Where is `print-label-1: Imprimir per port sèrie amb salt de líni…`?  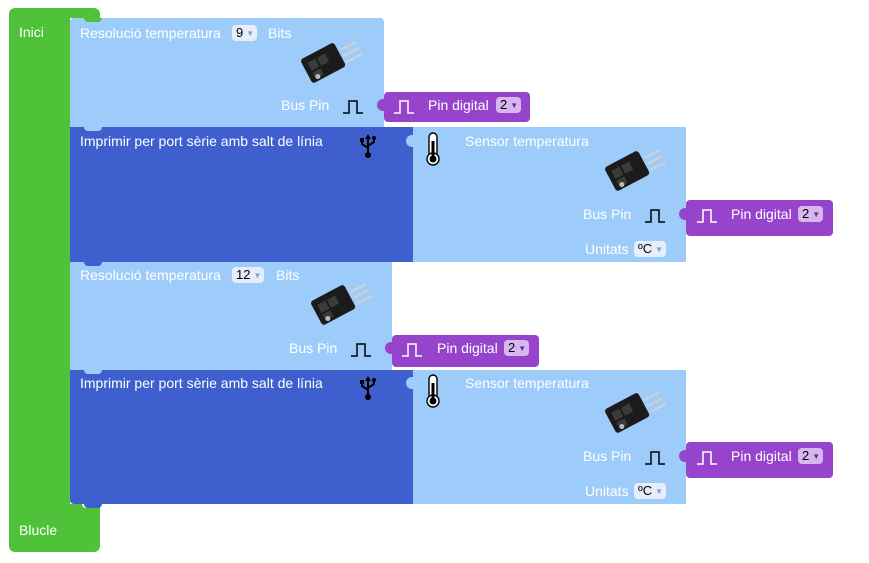
print-label-1: Imprimir per port sèrie amb salt de líni… is located at coordinates (201, 141).